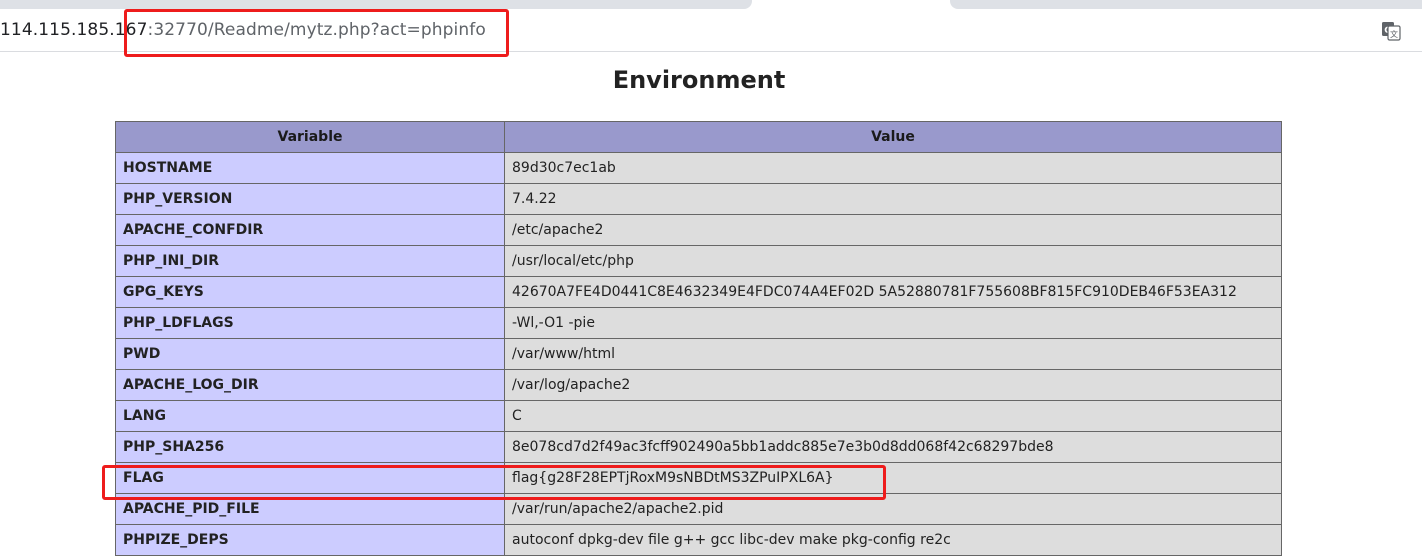 The height and width of the screenshot is (560, 1422). What do you see at coordinates (310, 354) in the screenshot?
I see `variable-name: PWD` at bounding box center [310, 354].